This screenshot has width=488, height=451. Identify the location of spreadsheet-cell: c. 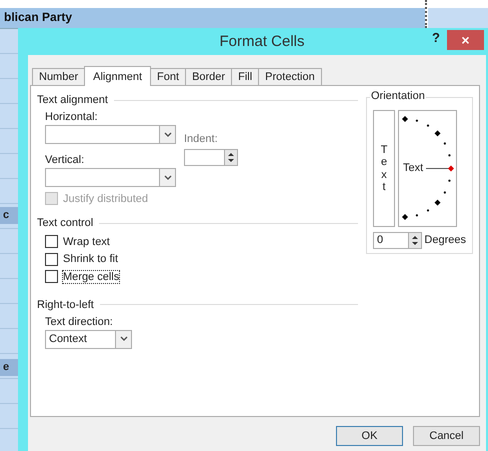
(9, 215).